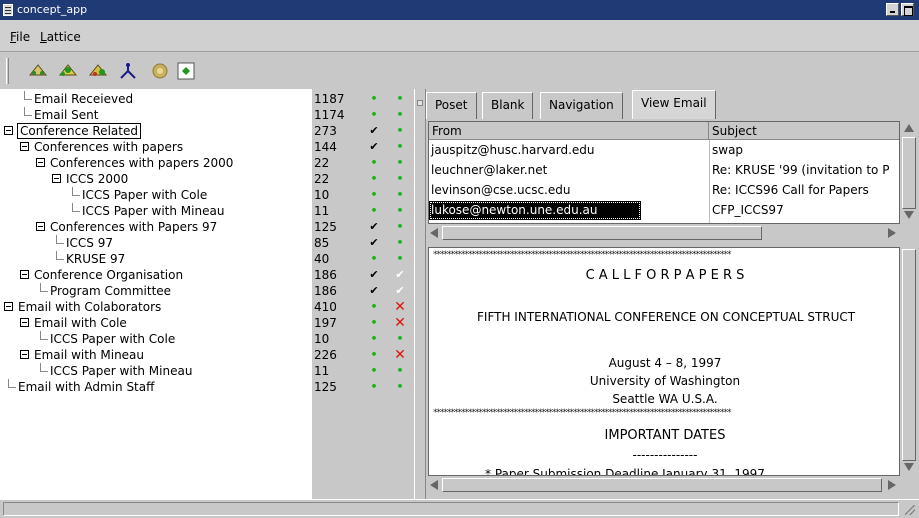 Image resolution: width=919 pixels, height=518 pixels. Describe the element at coordinates (7, 71) in the screenshot. I see `toolbar-grip` at that location.